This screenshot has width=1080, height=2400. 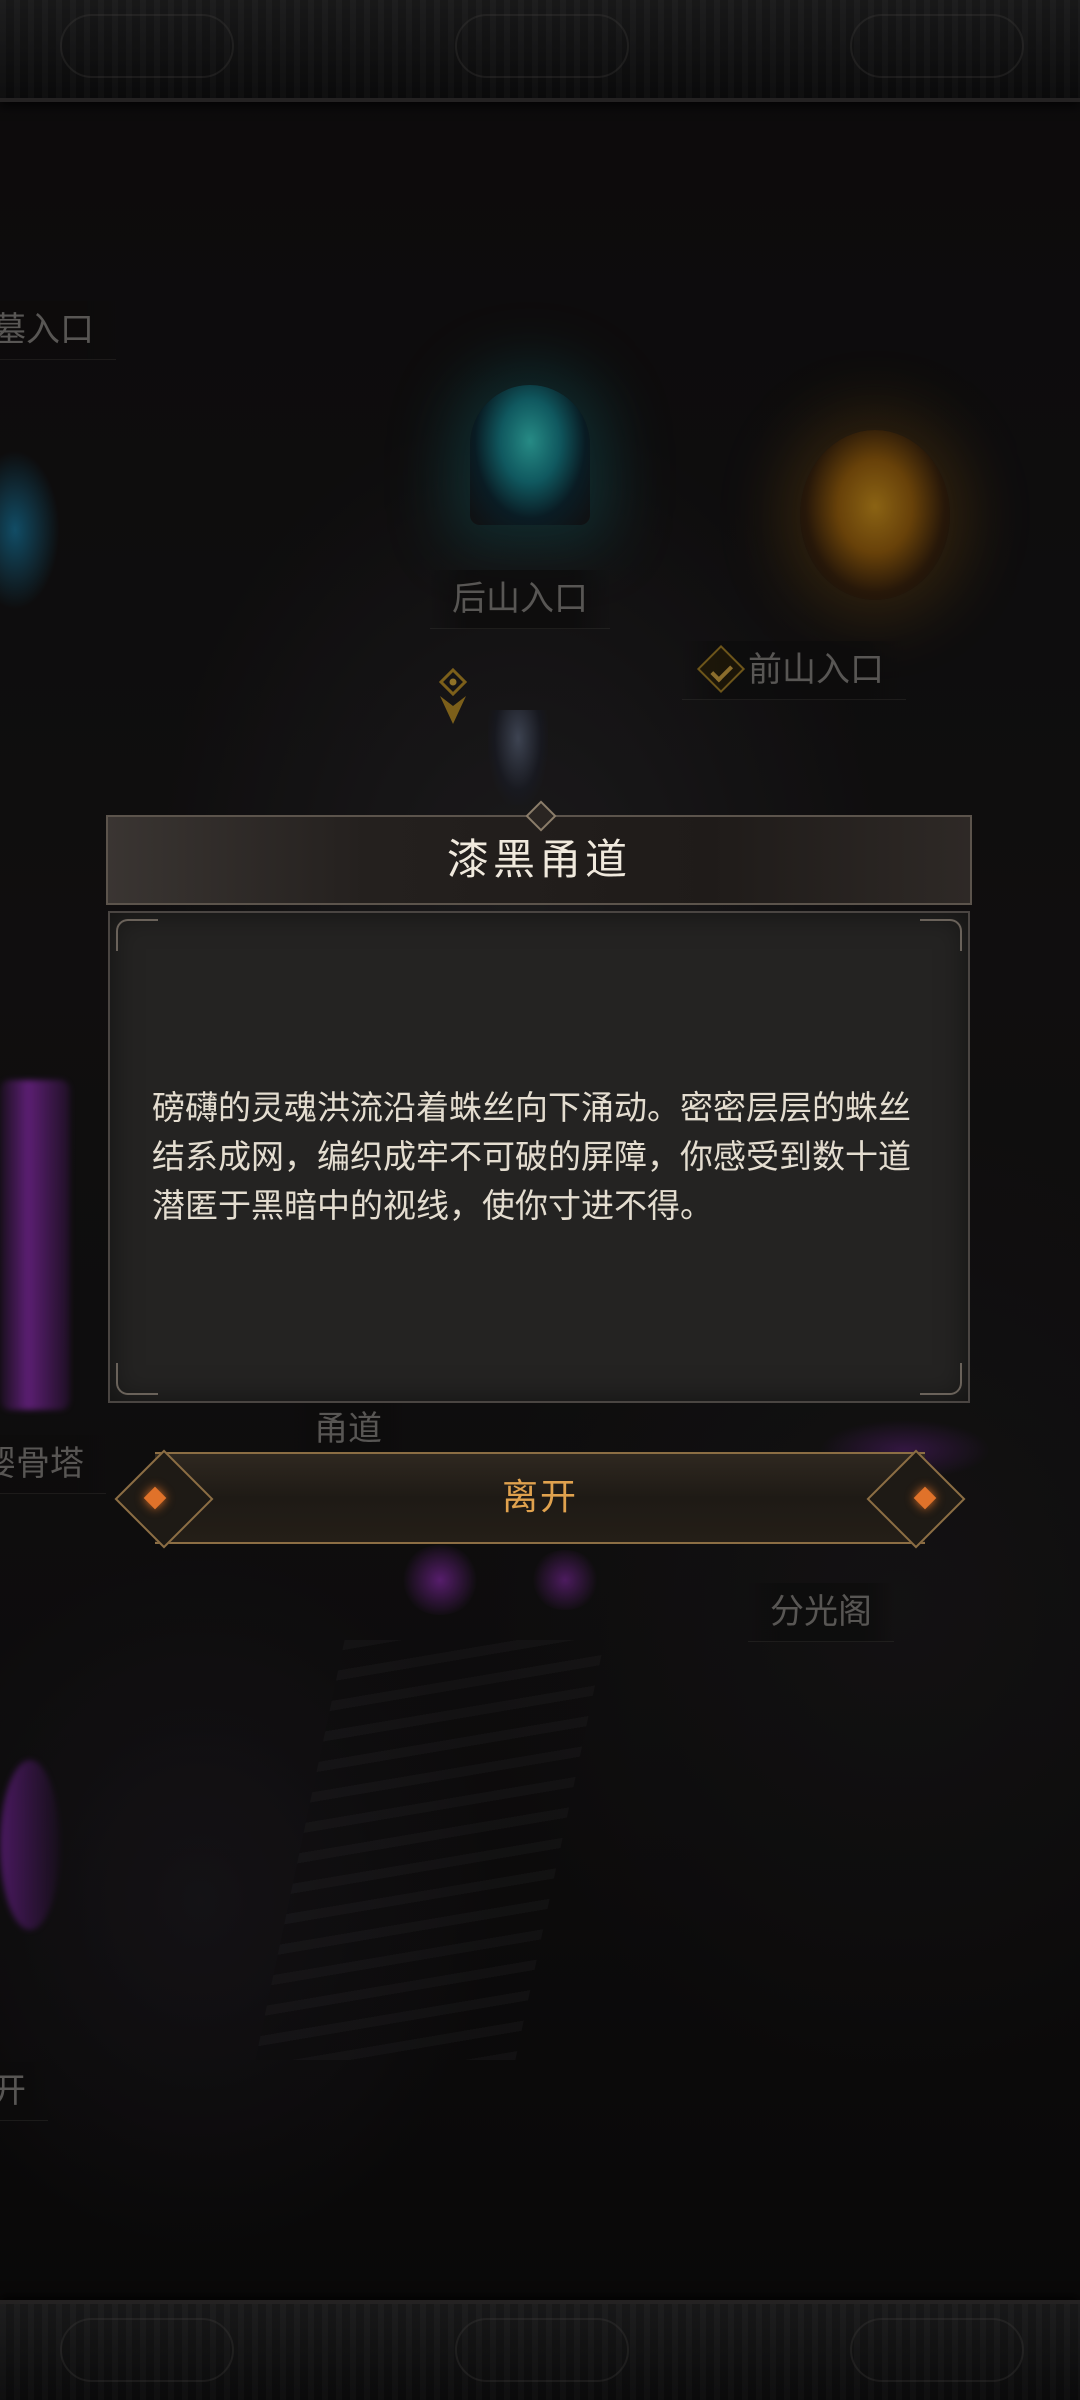 What do you see at coordinates (538, 859) in the screenshot?
I see `dialog-title: 漆黑甬道` at bounding box center [538, 859].